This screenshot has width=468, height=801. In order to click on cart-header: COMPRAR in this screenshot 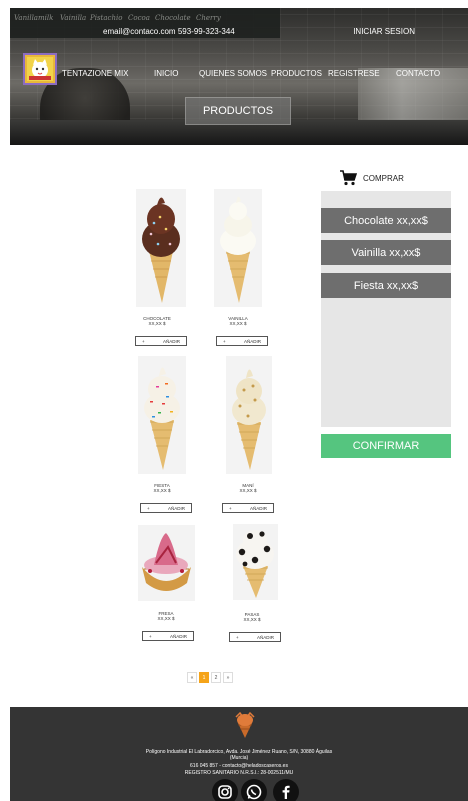, I will do `click(371, 178)`.